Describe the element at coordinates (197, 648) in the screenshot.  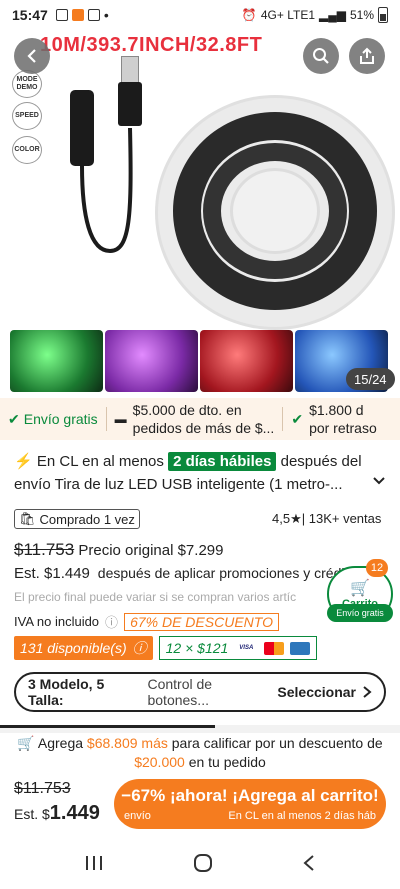
I see `installments-label: 12 × $121` at that location.